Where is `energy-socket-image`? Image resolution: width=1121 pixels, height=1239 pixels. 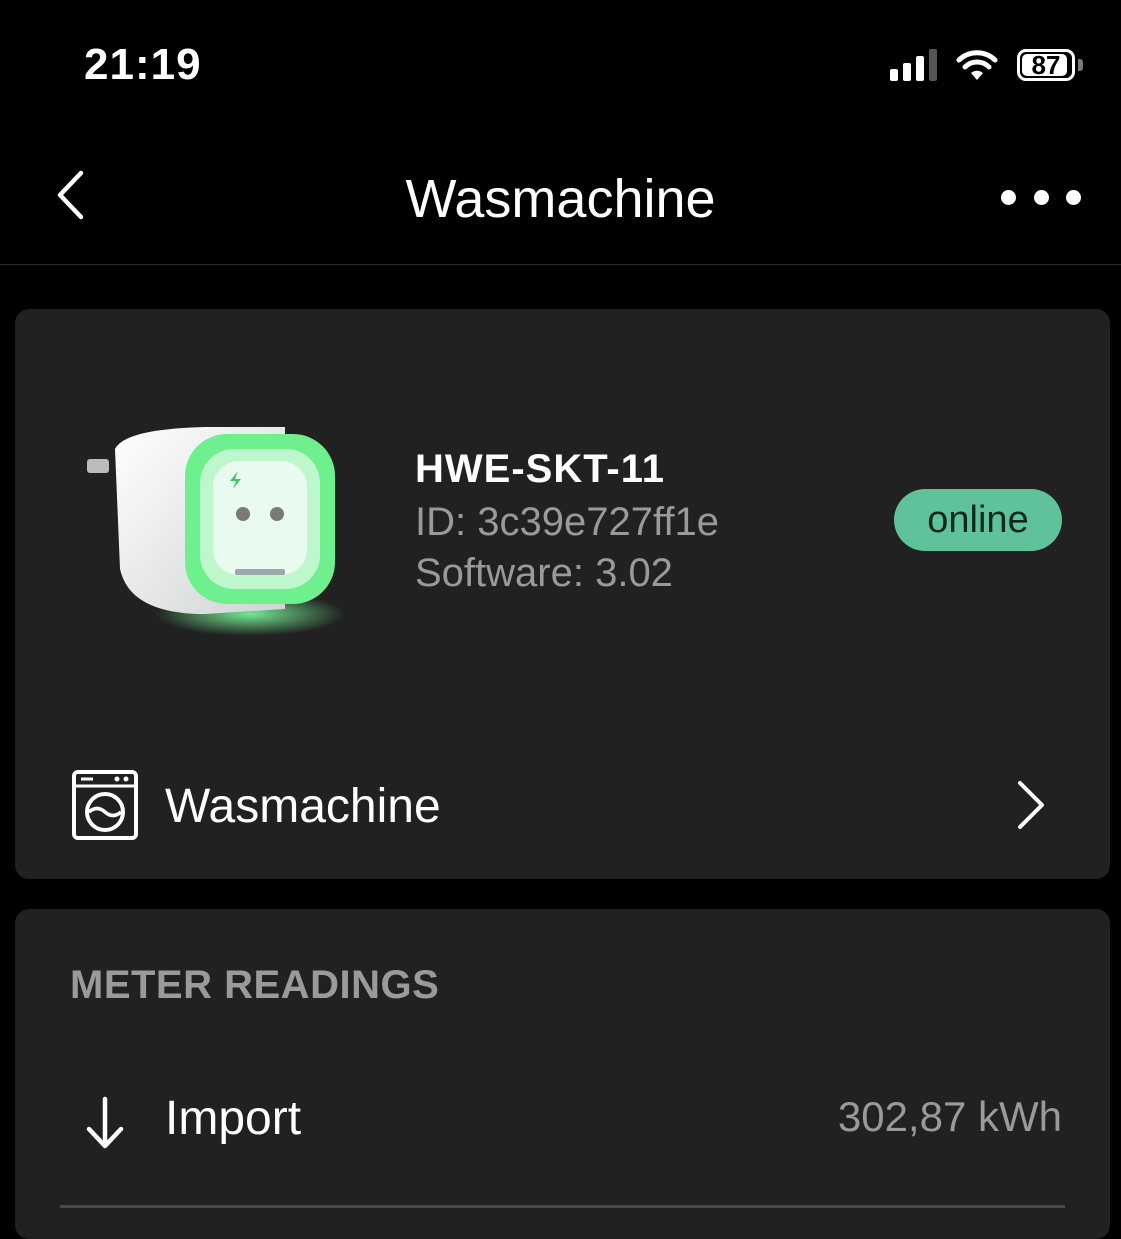
energy-socket-image is located at coordinates (216, 531).